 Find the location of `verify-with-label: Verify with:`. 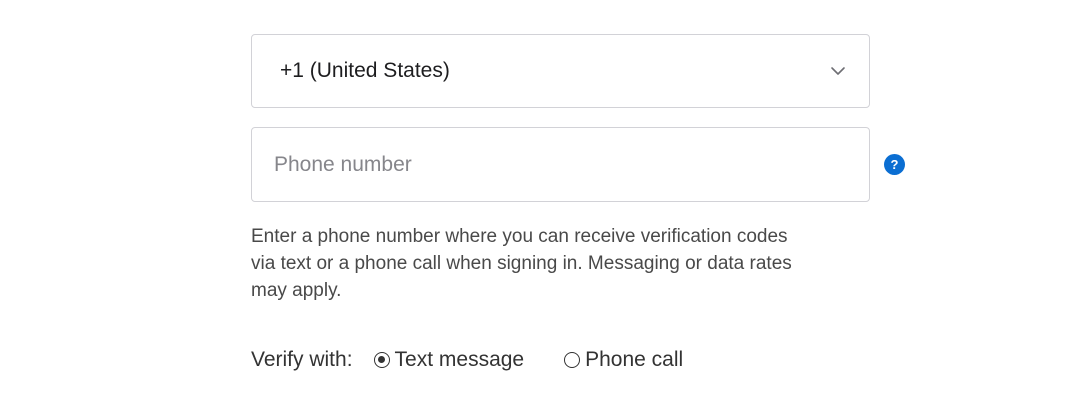

verify-with-label: Verify with: is located at coordinates (302, 359).